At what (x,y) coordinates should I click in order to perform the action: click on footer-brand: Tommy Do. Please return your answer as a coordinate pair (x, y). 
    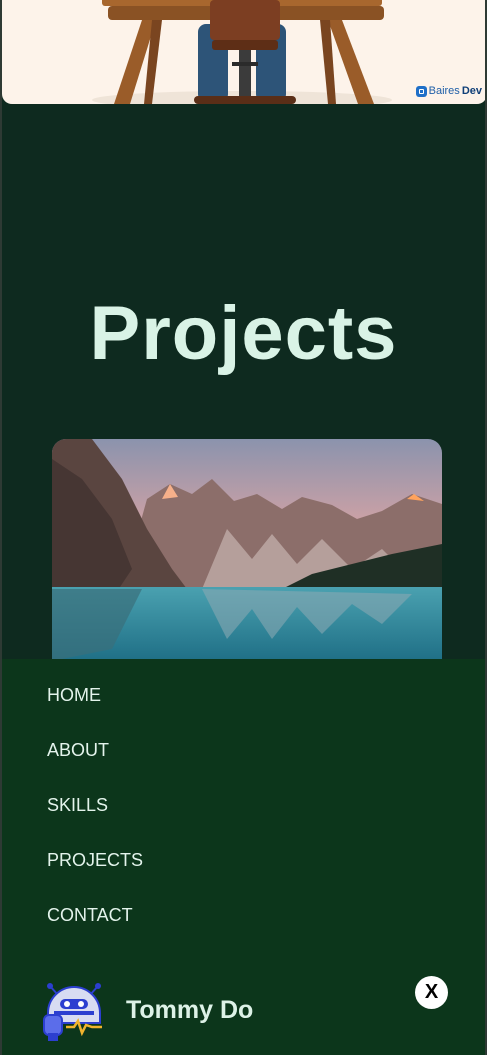
    Looking at the image, I should click on (146, 1010).